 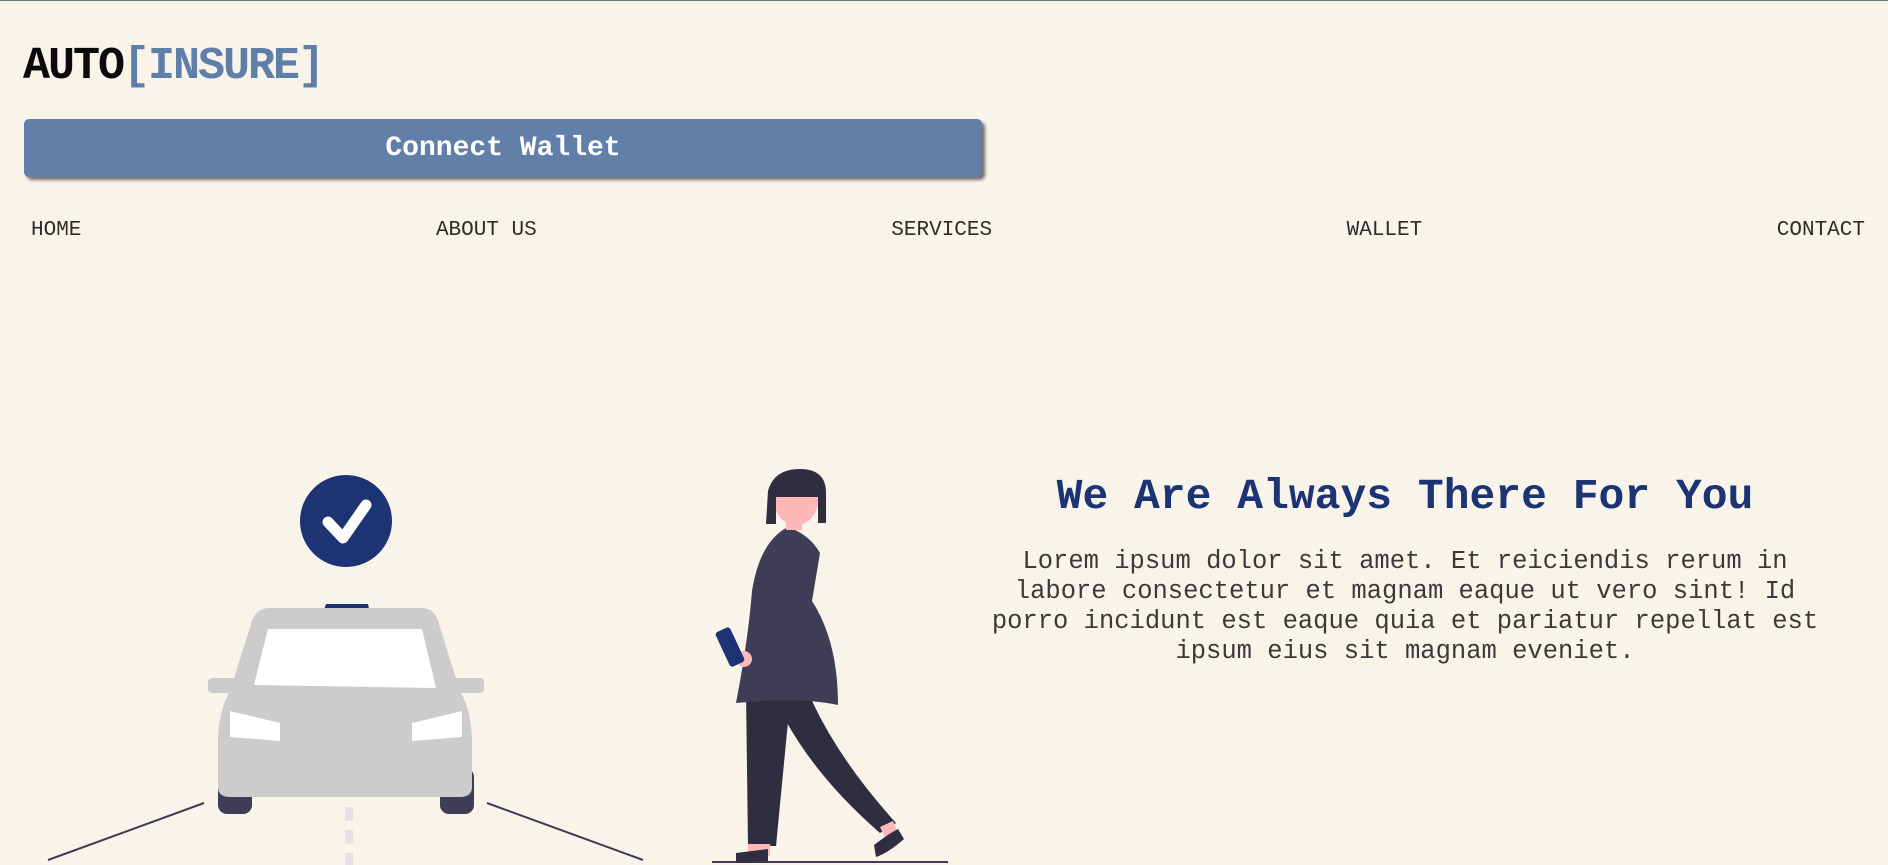 I want to click on woman-with-phone-icon, so click(x=830, y=666).